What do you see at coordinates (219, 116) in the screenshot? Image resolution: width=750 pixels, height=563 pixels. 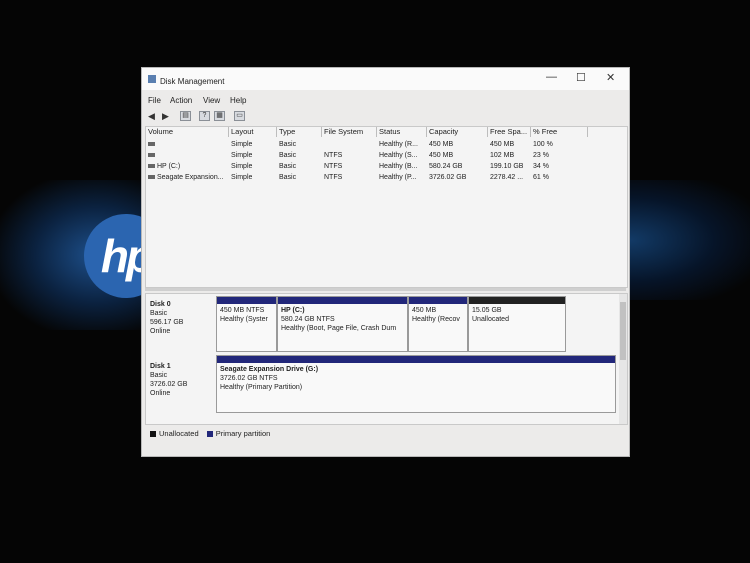 I see `console-icon: ▦` at bounding box center [219, 116].